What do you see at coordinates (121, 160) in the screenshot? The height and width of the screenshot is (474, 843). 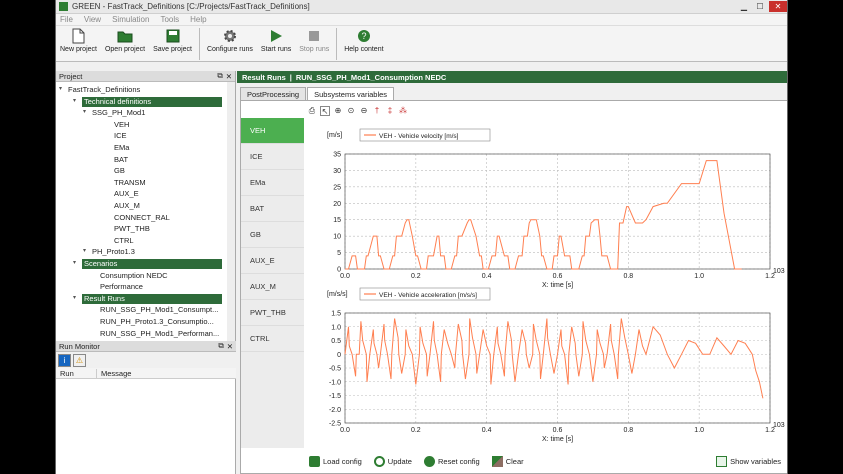 I see `tree-component: BAT` at bounding box center [121, 160].